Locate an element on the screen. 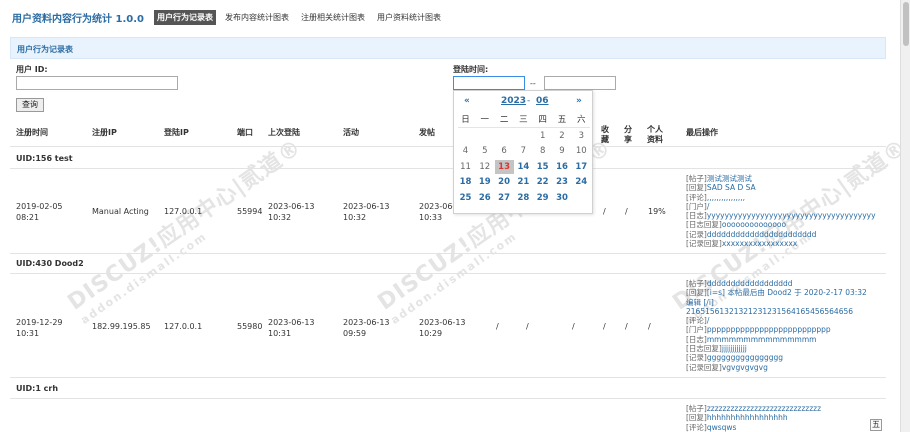 Image resolution: width=910 pixels, height=432 pixels. month-selector: 06 is located at coordinates (542, 101).